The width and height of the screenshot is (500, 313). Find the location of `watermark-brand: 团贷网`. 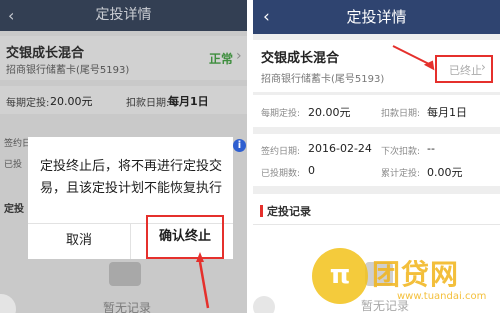

watermark-brand: 团贷网 is located at coordinates (416, 274).